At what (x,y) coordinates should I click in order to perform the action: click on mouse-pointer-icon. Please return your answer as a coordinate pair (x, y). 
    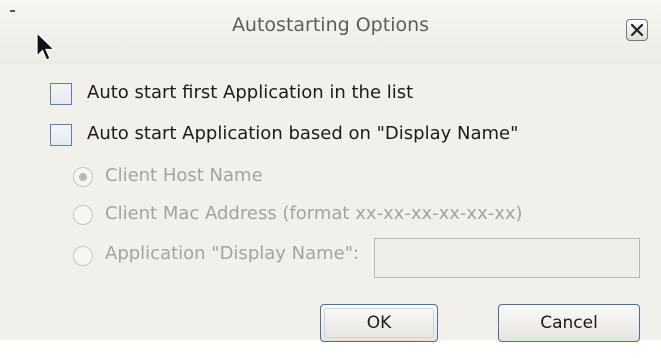
    Looking at the image, I should click on (46, 46).